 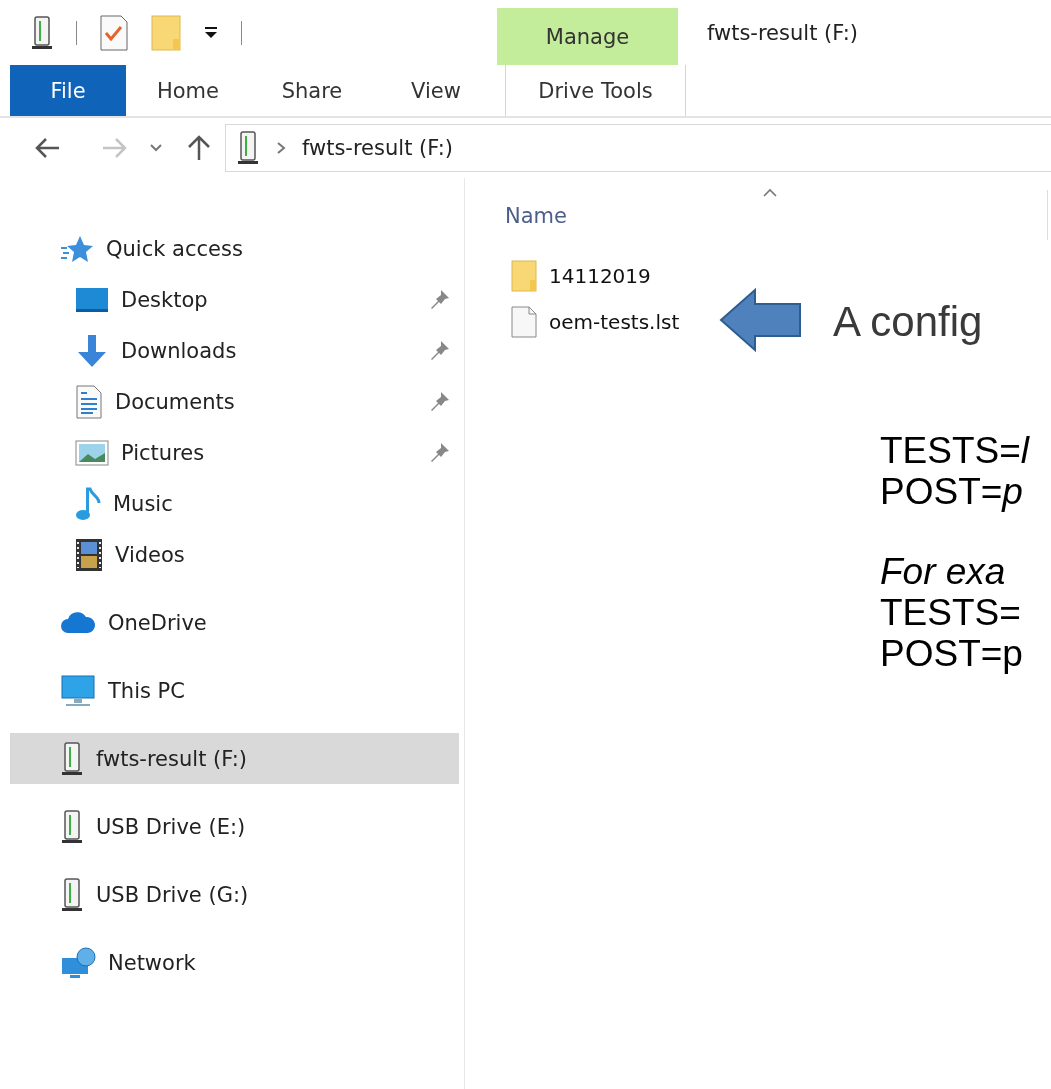 What do you see at coordinates (157, 622) in the screenshot?
I see `nav-label: OneDrive` at bounding box center [157, 622].